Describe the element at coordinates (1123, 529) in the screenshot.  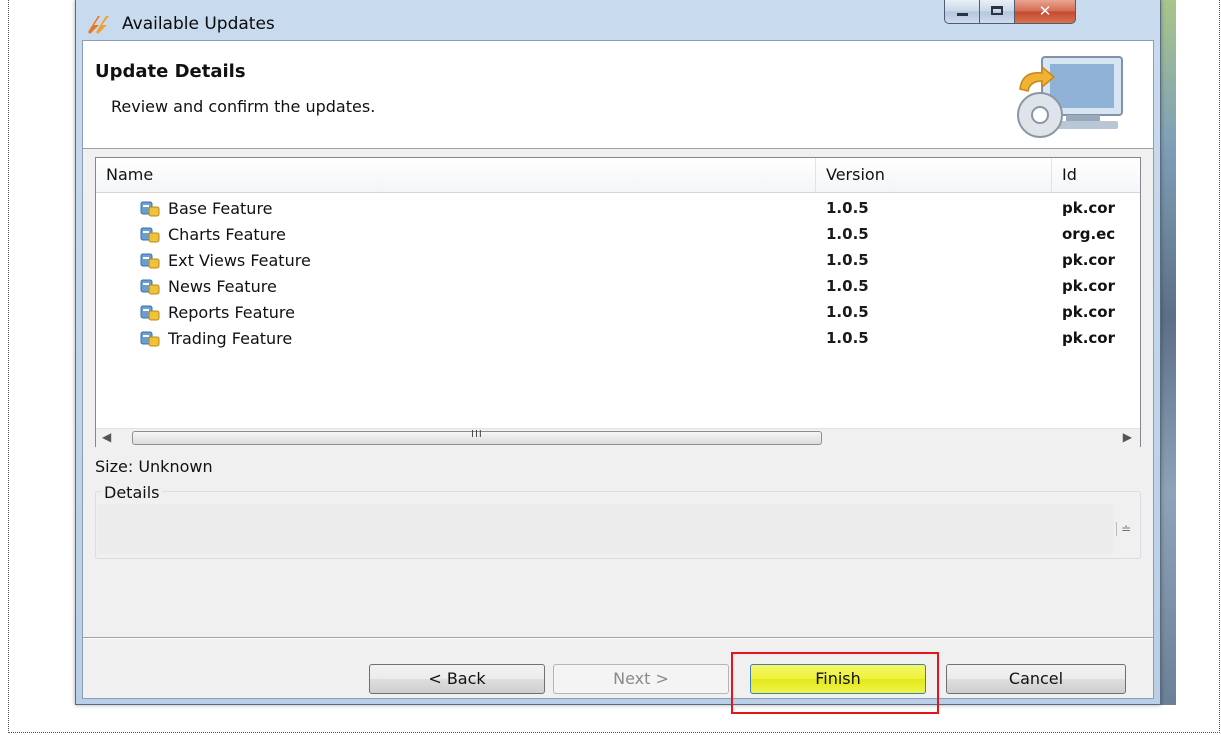
I see `details-scroll-icon: ≐` at that location.